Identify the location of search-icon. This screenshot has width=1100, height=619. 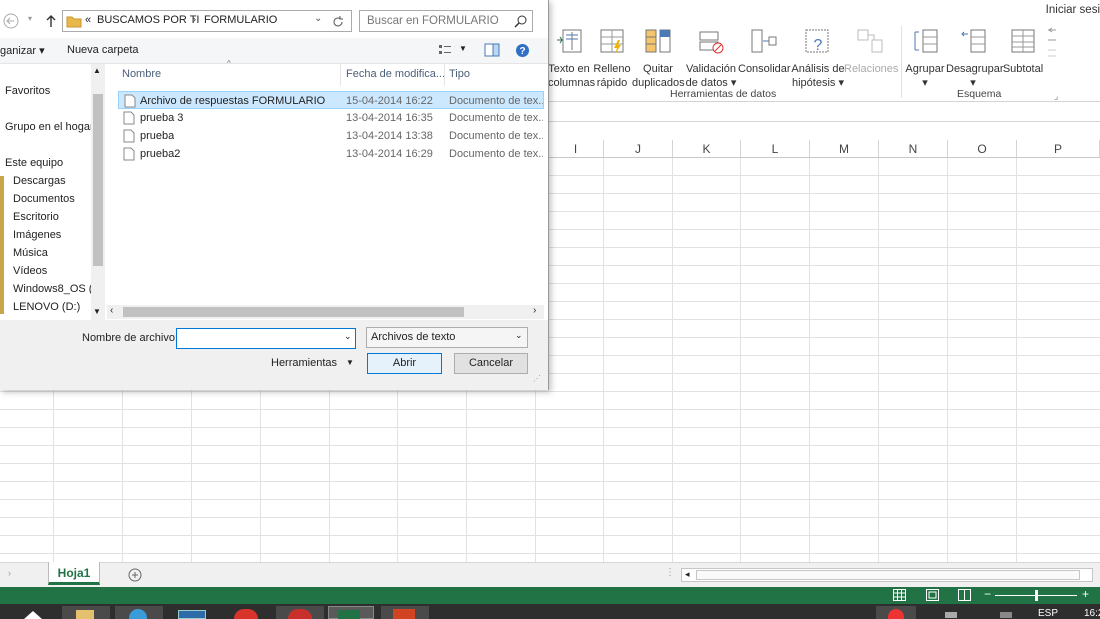
(521, 22).